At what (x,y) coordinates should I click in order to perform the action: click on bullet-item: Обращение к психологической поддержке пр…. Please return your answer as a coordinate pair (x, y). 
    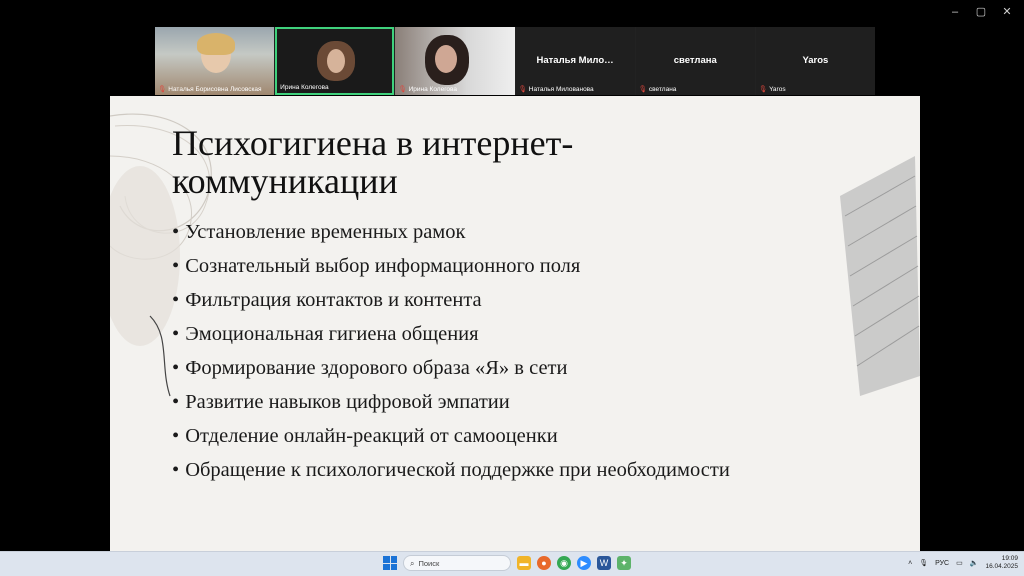
    Looking at the image, I should click on (451, 473).